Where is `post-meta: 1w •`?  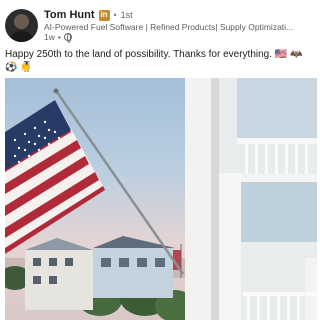
post-meta: 1w • is located at coordinates (58, 37).